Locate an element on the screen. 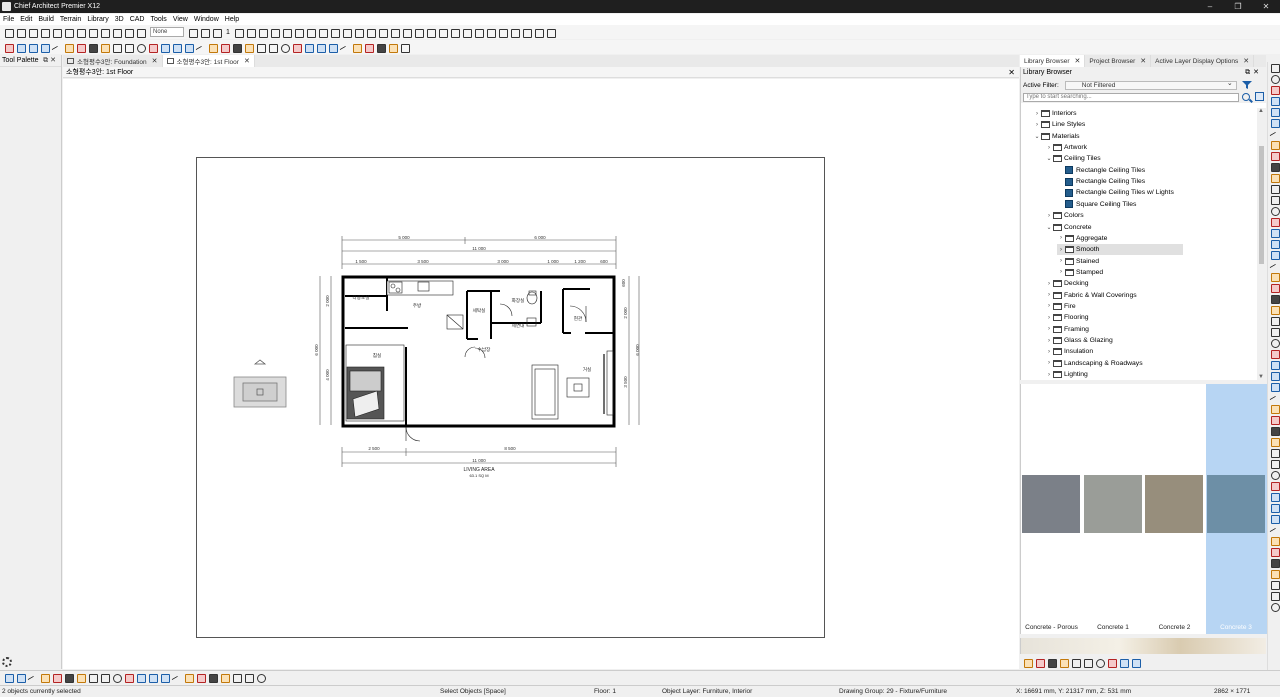 The height and width of the screenshot is (697, 1280). menu-build: Build is located at coordinates (46, 19).